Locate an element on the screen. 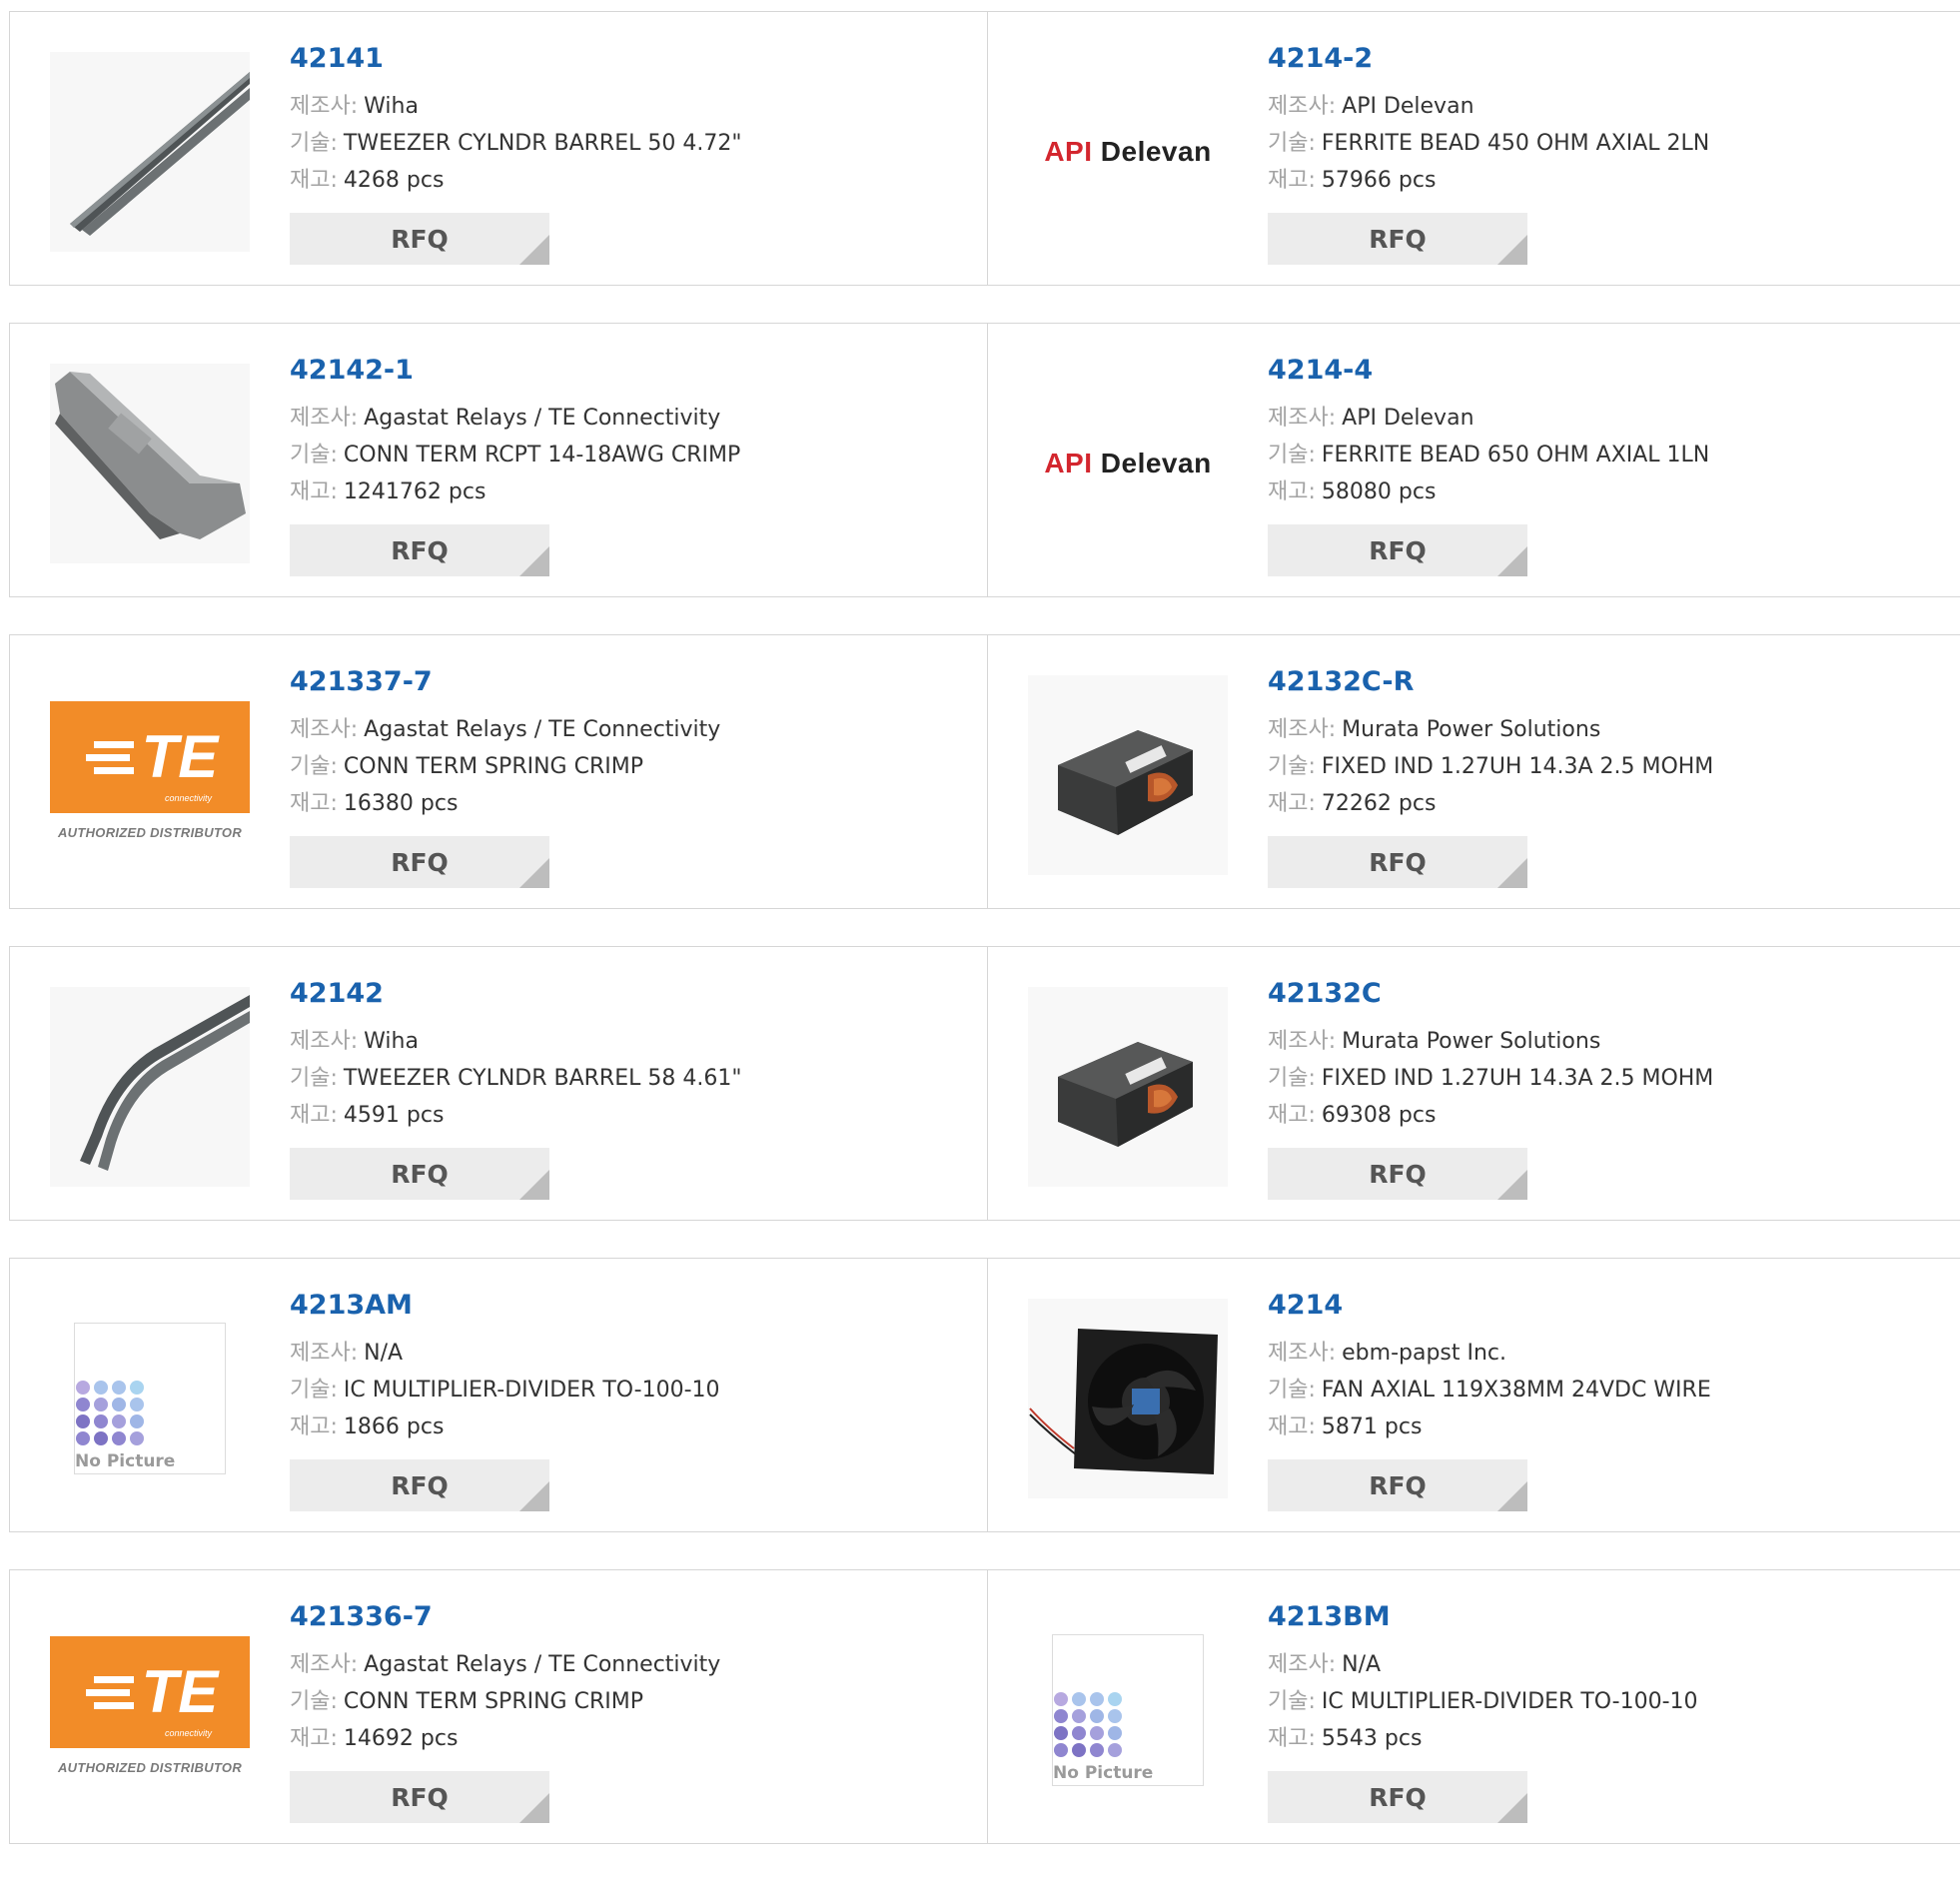  te-logo-box: TE connectivity is located at coordinates (150, 757).